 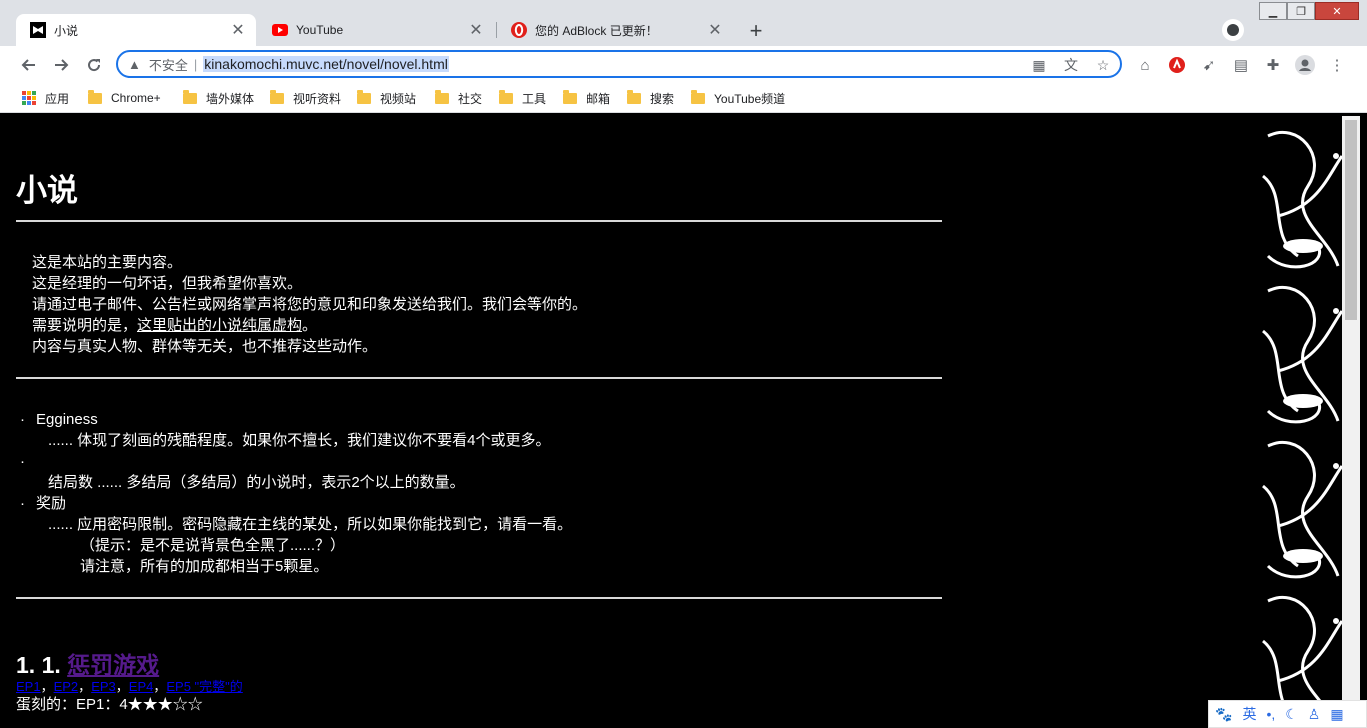 I want to click on menu-kebab-icon: ⋮, so click(x=1337, y=65).